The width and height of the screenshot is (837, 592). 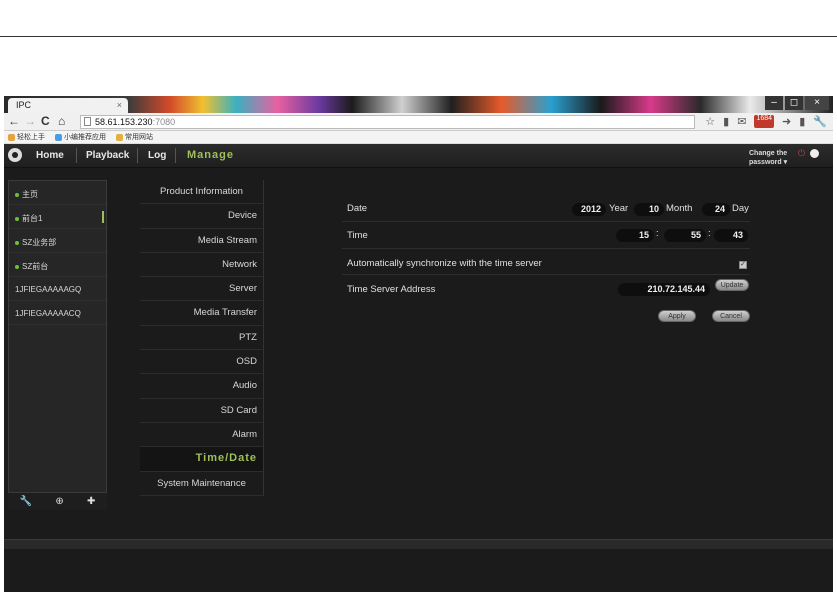 What do you see at coordinates (80, 137) in the screenshot?
I see `bookmark-item: 小编推荐应用` at bounding box center [80, 137].